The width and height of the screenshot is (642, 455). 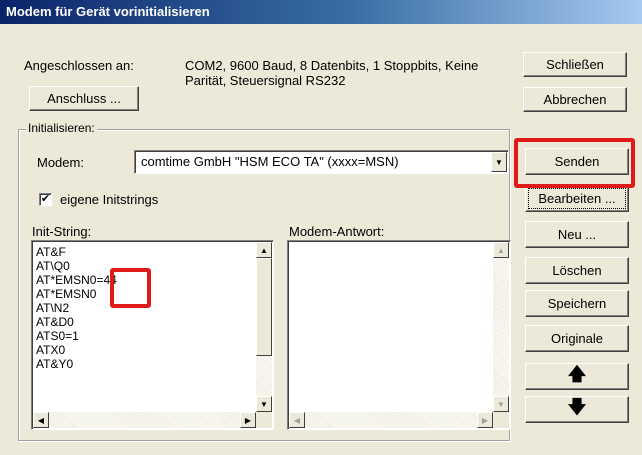 What do you see at coordinates (45, 199) in the screenshot?
I see `own-initstrings-checkbox: ✔` at bounding box center [45, 199].